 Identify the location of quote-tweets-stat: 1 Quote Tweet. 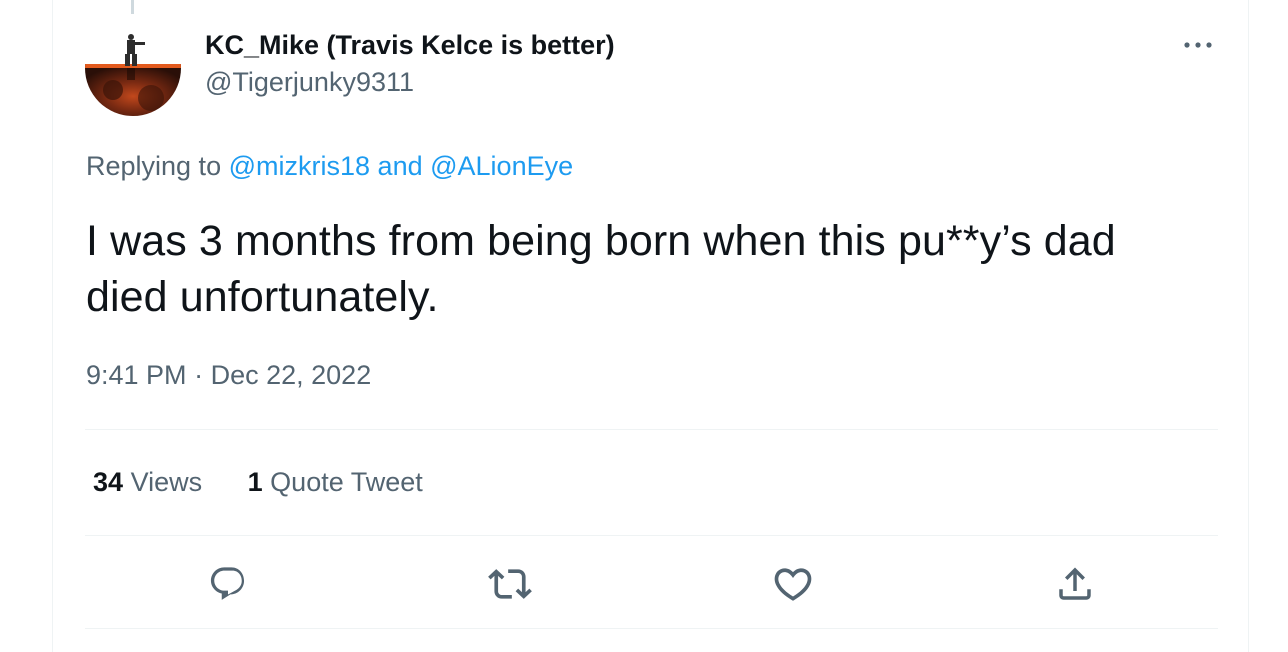
(335, 482).